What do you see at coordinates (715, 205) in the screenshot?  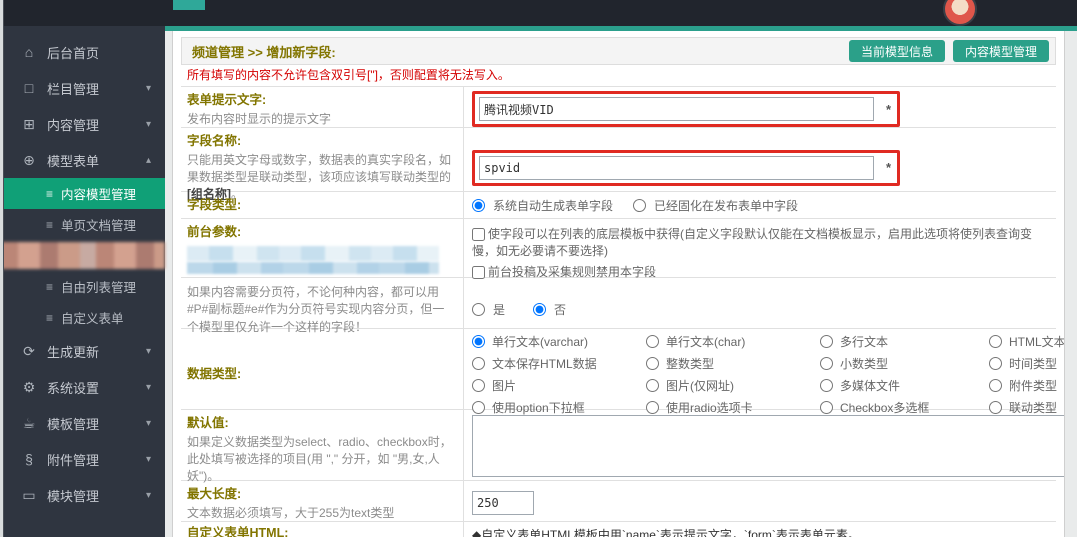 I see `field-type-option-fixed: 已经固化在发布表单中字段` at bounding box center [715, 205].